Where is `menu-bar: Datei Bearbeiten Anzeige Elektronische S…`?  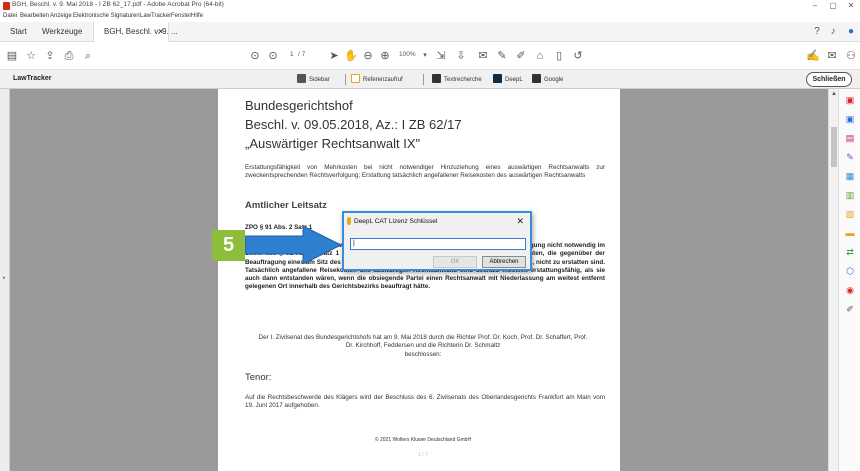 menu-bar: Datei Bearbeiten Anzeige Elektronische S… is located at coordinates (430, 17).